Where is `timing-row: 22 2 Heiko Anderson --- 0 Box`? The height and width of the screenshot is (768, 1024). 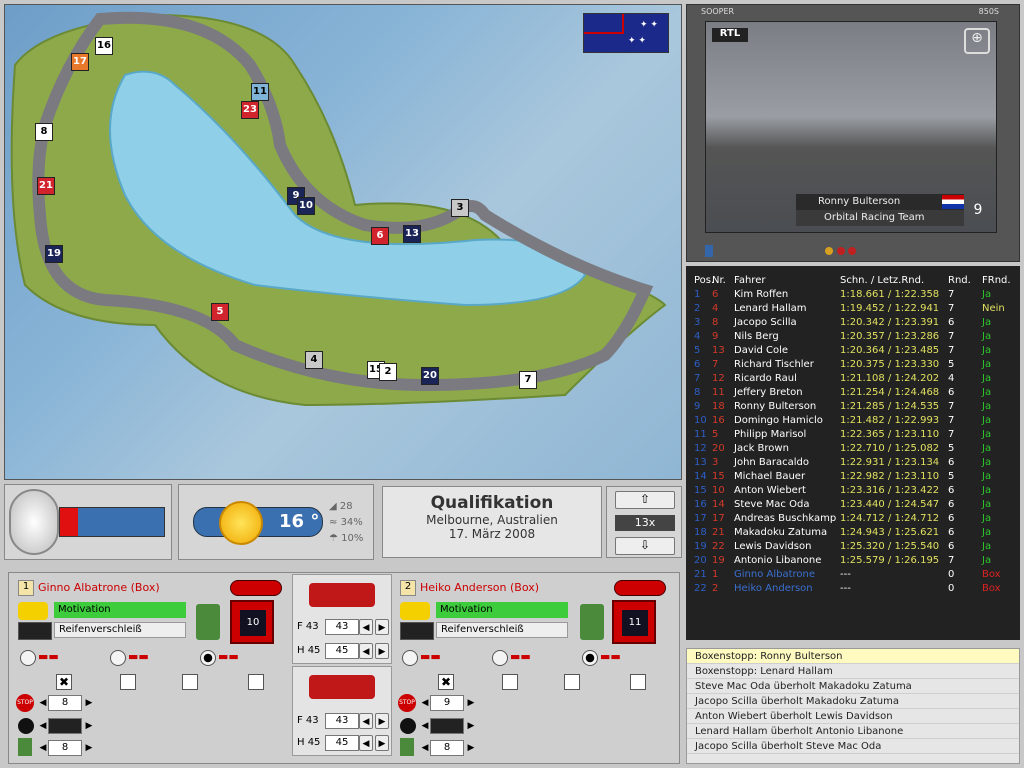
timing-row: 22 2 Heiko Anderson --- 0 Box is located at coordinates (853, 589).